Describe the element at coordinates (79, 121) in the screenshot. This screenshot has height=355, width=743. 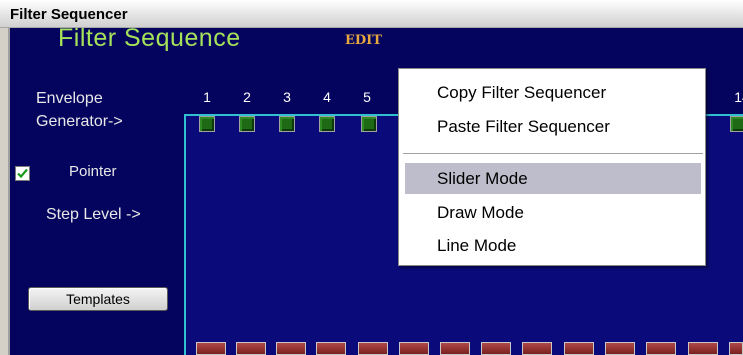
I see `envelope-label-line2: Generator->` at that location.